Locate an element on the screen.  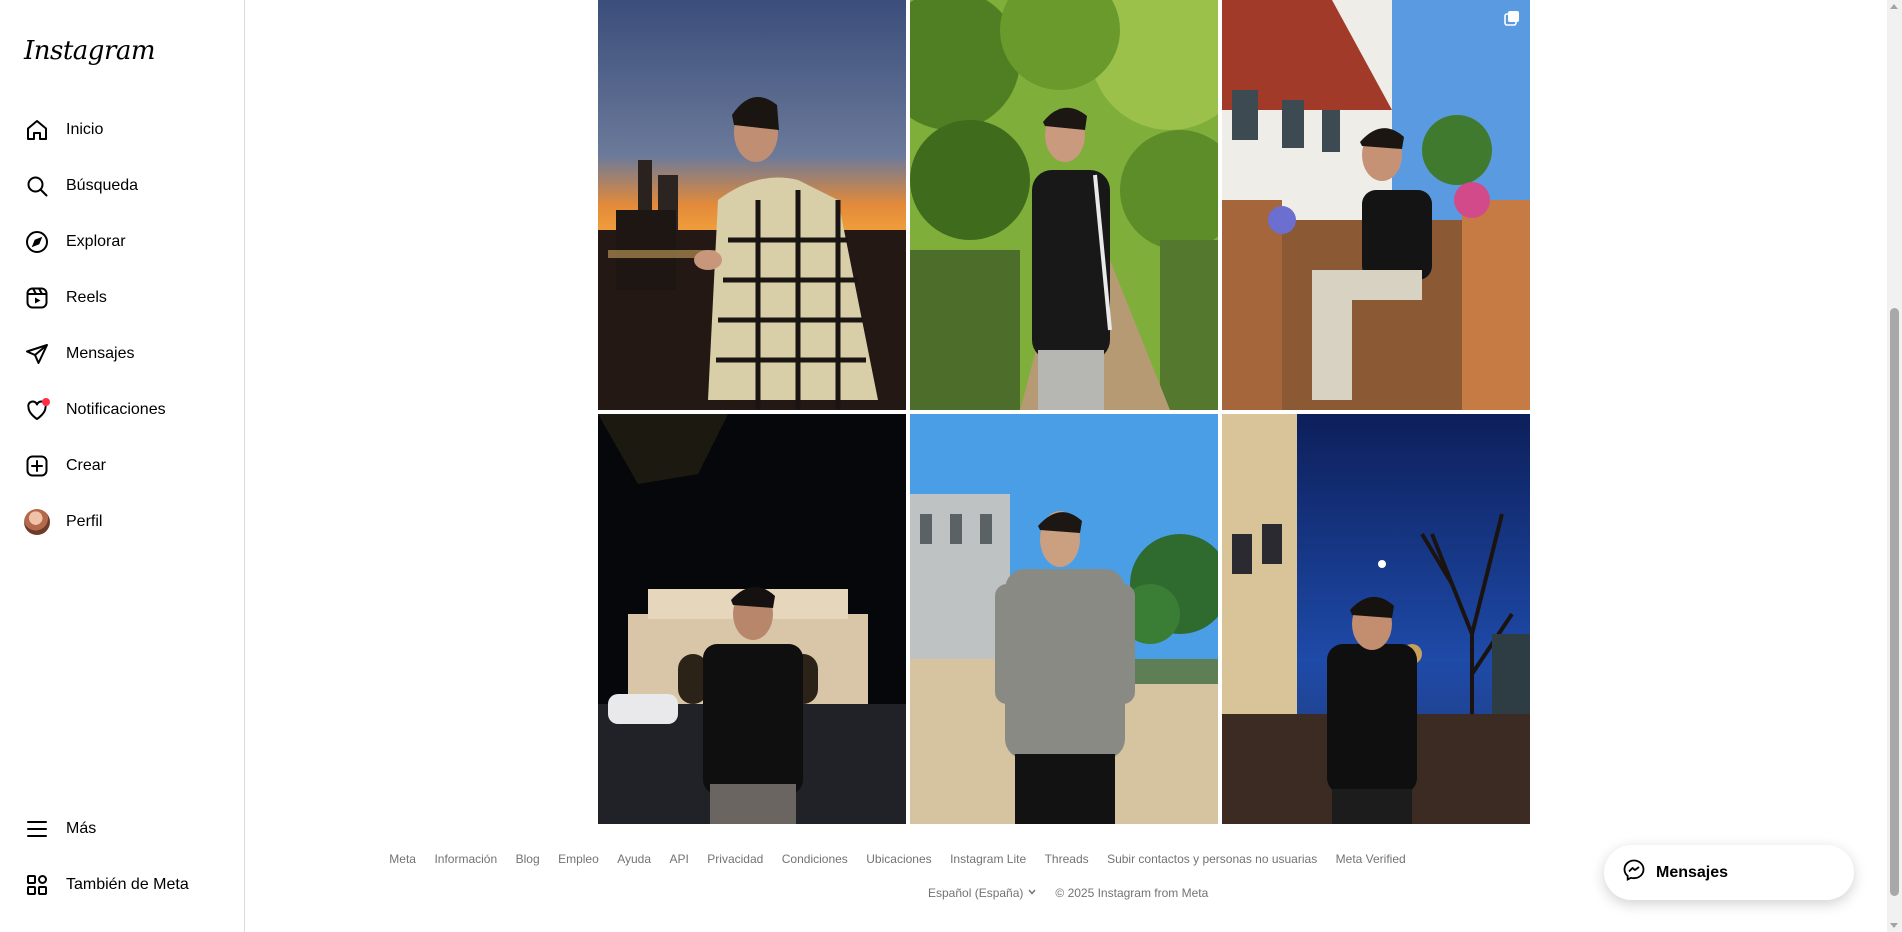
footer-link: Instagram Lite is located at coordinates (988, 859).